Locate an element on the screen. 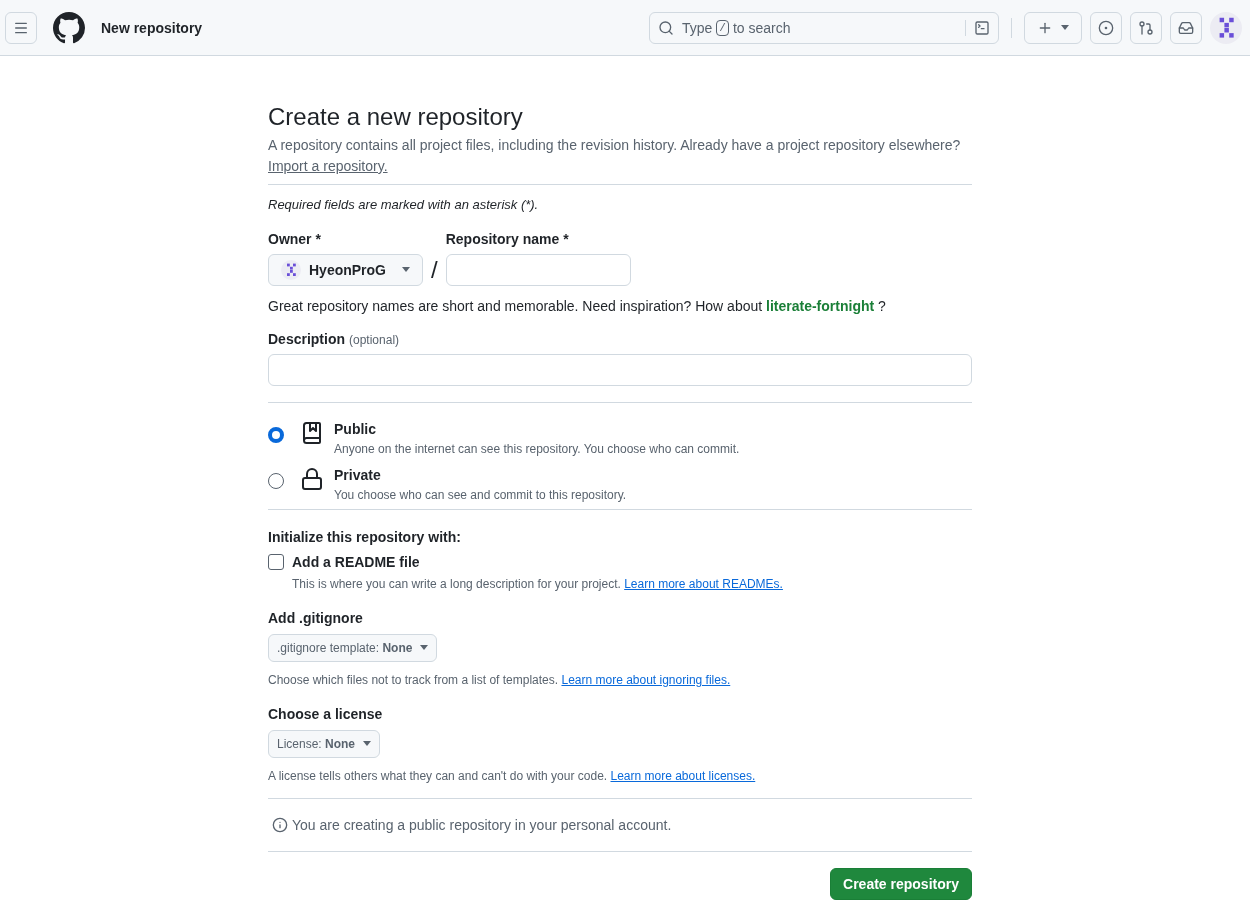 The width and height of the screenshot is (1250, 909). gitignore-help-text: Choose which files not to track from a list of templates. Learn more about ignoring files. is located at coordinates (500, 679).